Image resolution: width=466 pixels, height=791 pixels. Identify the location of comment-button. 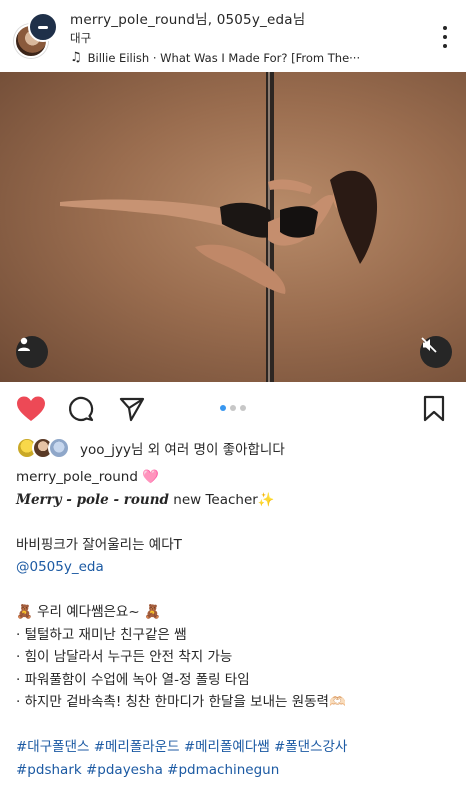
(81, 409).